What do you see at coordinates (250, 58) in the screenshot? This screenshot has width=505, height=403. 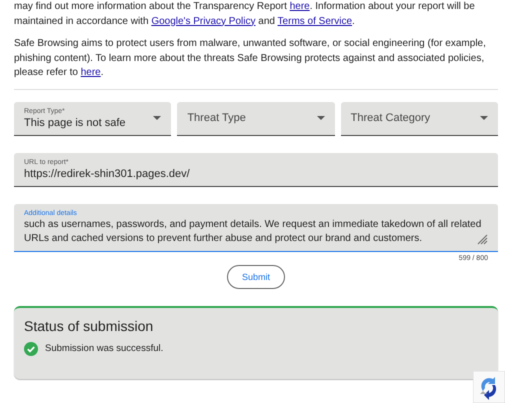 I see `info-paragraph: Safe Browsing aims to protect users from malware, unwanted software, or social engineering (for example, phishing content). To learn more about the threats Safe Browsing protects against and associated policies, please refer to here.` at bounding box center [250, 58].